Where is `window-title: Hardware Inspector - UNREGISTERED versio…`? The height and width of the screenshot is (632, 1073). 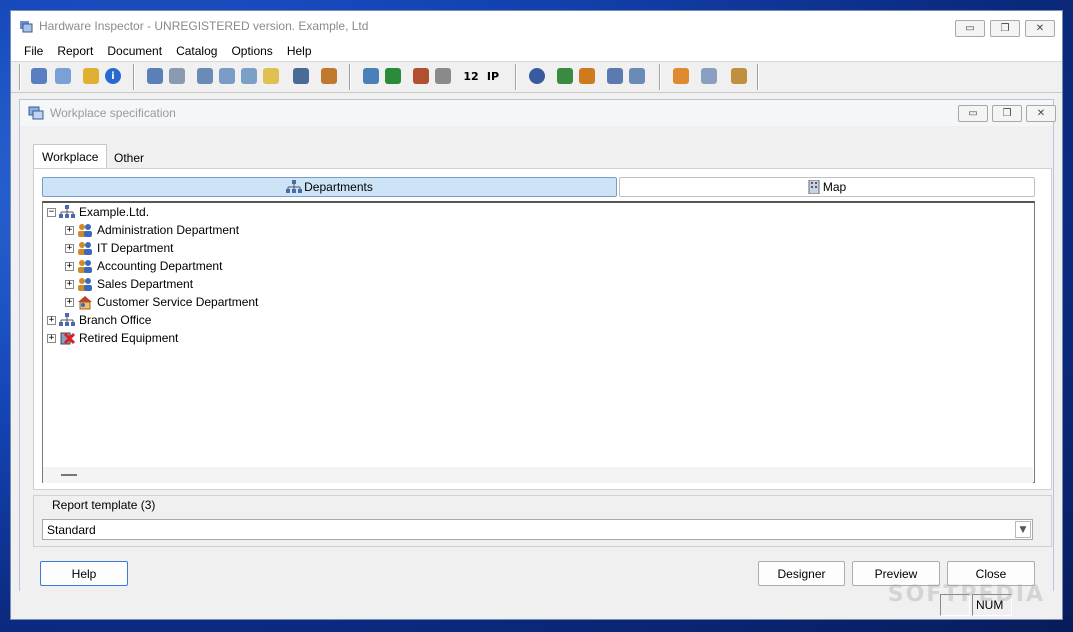
window-title: Hardware Inspector - UNREGISTERED versio… is located at coordinates (204, 26).